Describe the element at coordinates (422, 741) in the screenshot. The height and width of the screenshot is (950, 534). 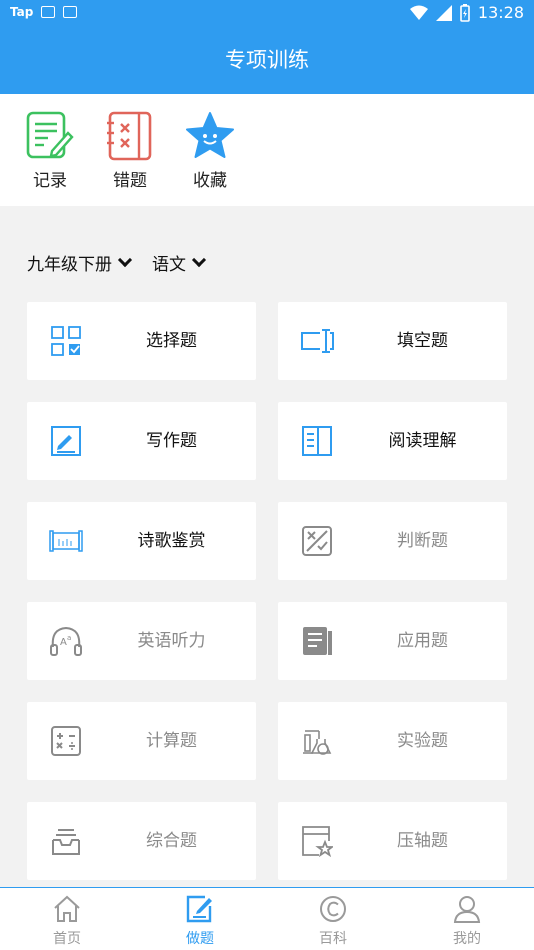
I see `card-label: 实验题` at that location.